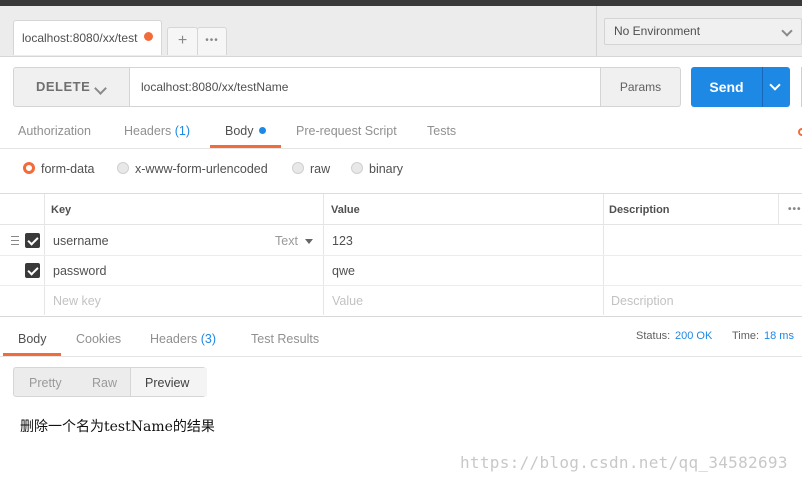 The width and height of the screenshot is (802, 482). I want to click on tab-authorization-label: Authorization, so click(54, 131).